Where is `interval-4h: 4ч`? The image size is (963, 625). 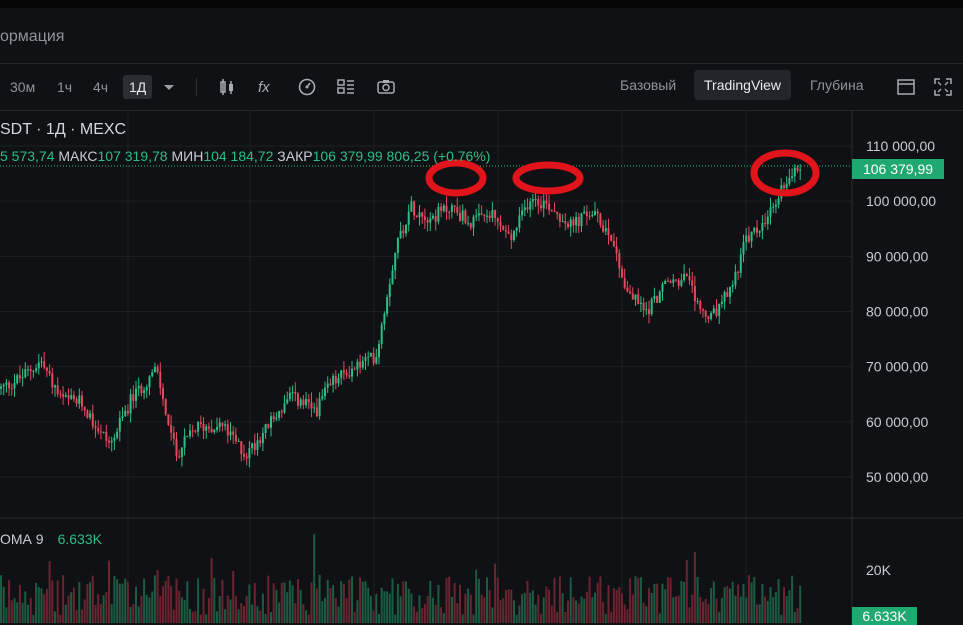
interval-4h: 4ч is located at coordinates (100, 87).